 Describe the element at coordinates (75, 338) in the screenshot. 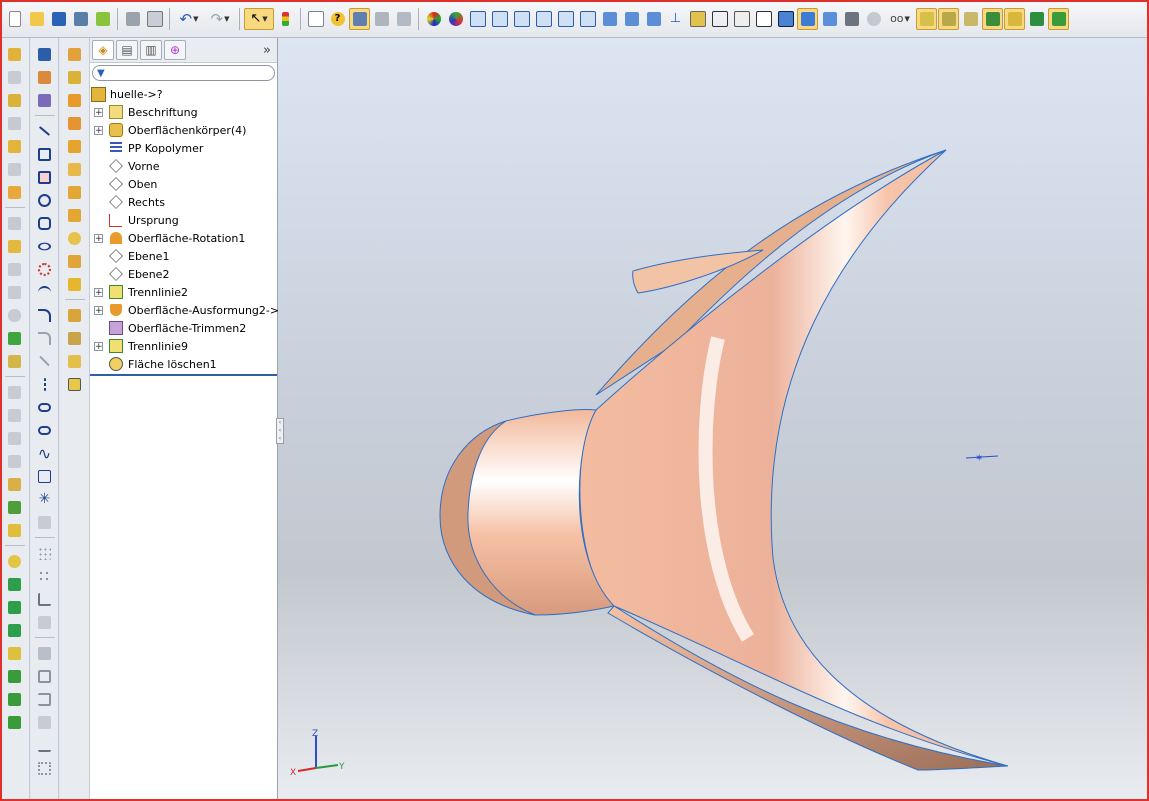

I see `thicken-button` at that location.